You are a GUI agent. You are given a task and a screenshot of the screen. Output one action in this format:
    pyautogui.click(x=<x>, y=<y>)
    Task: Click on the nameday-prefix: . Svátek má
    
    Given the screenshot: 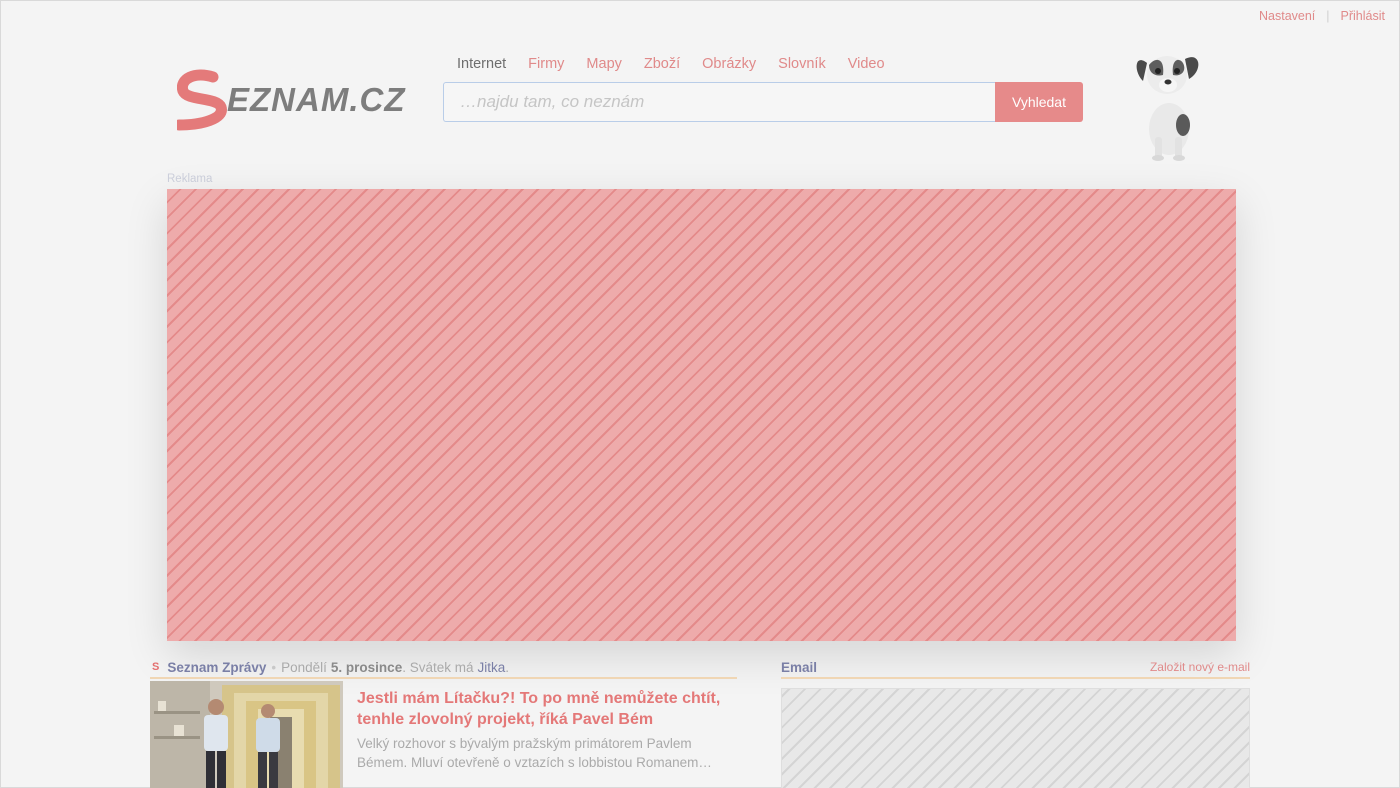 What is the action you would take?
    pyautogui.click(x=438, y=667)
    